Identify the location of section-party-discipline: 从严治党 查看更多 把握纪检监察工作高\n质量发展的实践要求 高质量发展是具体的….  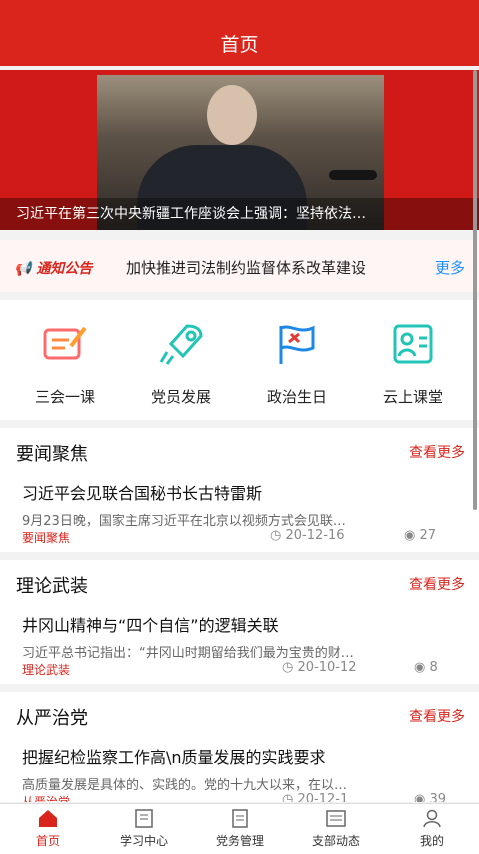
(239, 747).